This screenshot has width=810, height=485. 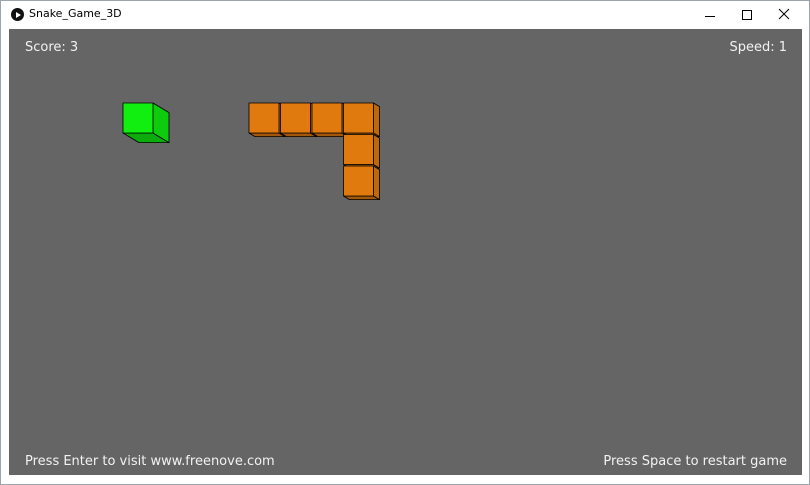 What do you see at coordinates (52, 47) in the screenshot?
I see `score-label: Score: 3` at bounding box center [52, 47].